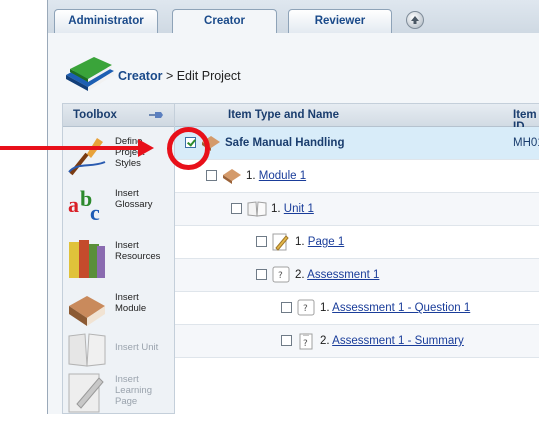 The height and width of the screenshot is (422, 539). I want to click on breadcrumb: Creator > Edit Project, so click(179, 76).